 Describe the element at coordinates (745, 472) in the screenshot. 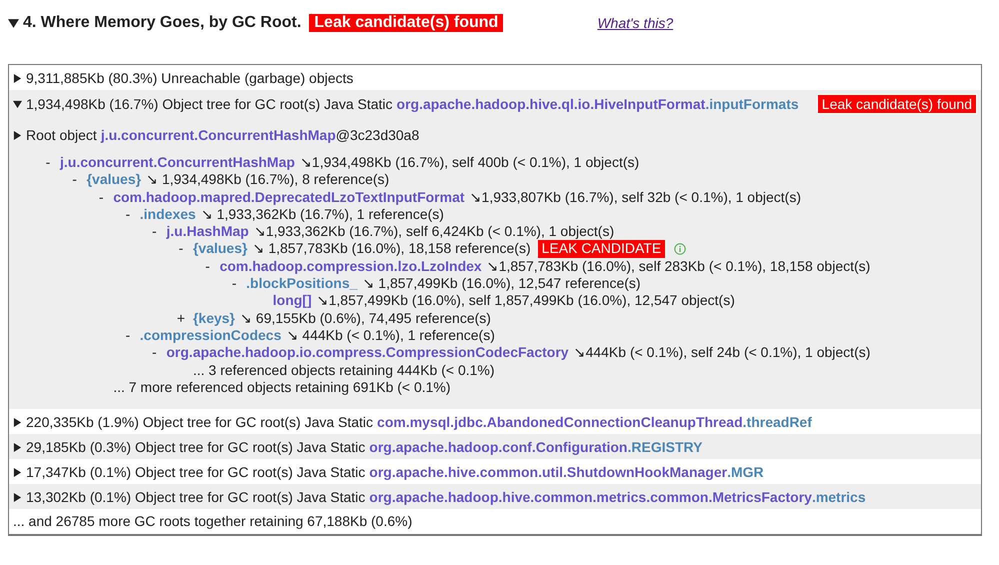

I see `field-link: .MGR` at that location.